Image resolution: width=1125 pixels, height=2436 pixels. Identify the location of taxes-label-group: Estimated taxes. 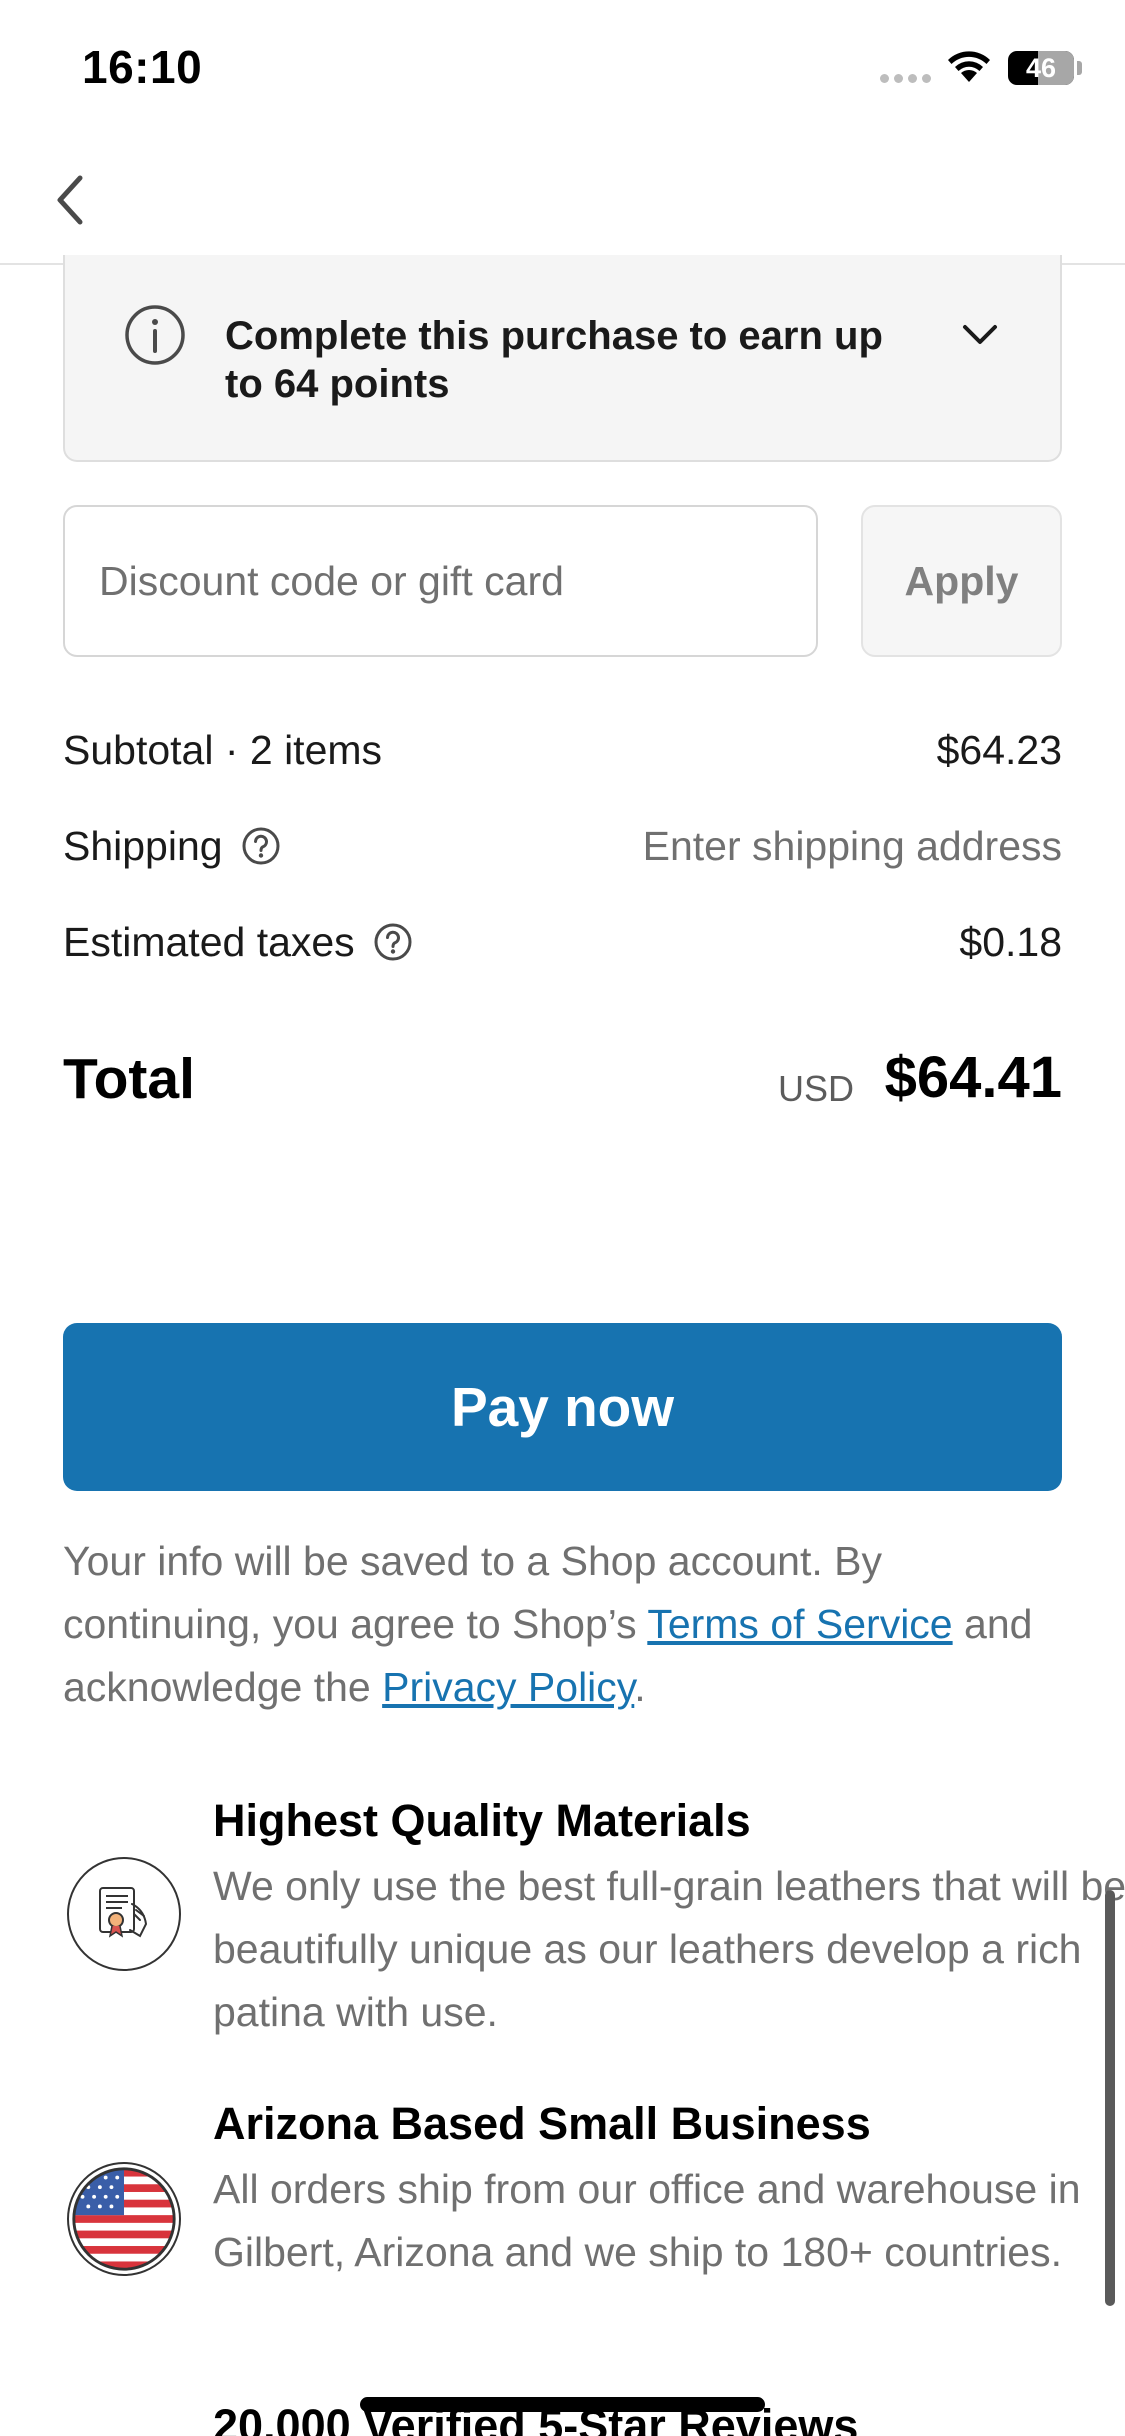
(238, 942).